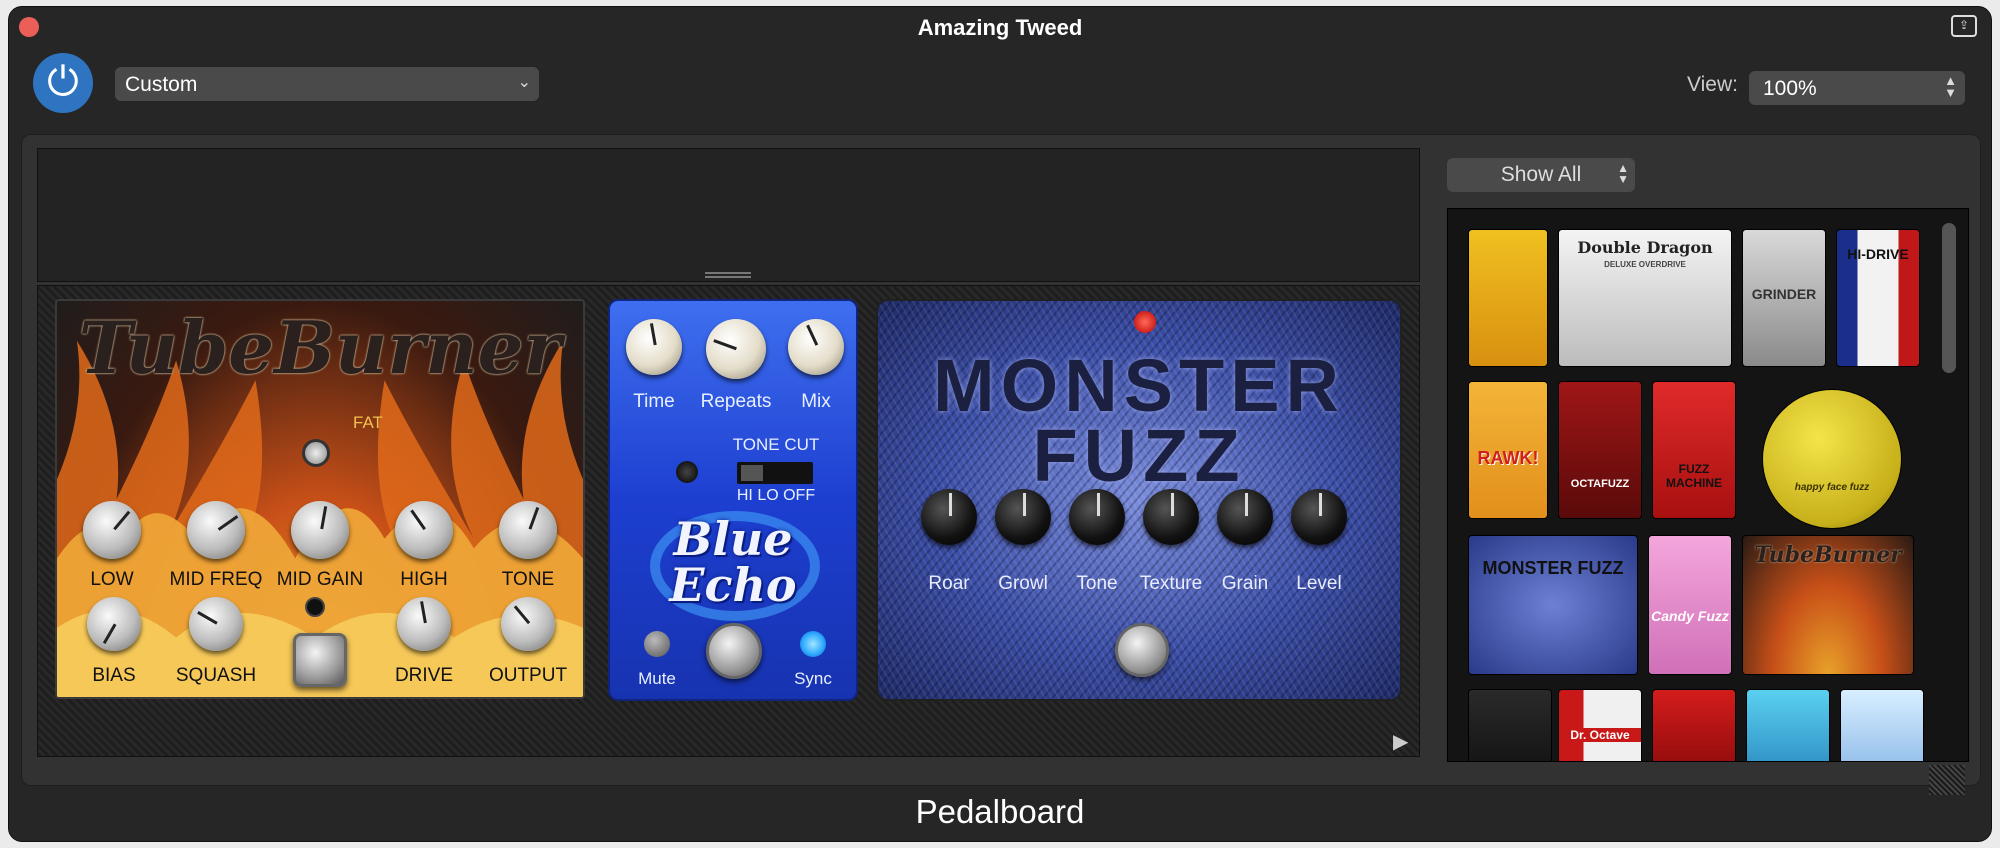 This screenshot has height=848, width=2000. I want to click on blue-echo-logo: Blue Echo, so click(733, 562).